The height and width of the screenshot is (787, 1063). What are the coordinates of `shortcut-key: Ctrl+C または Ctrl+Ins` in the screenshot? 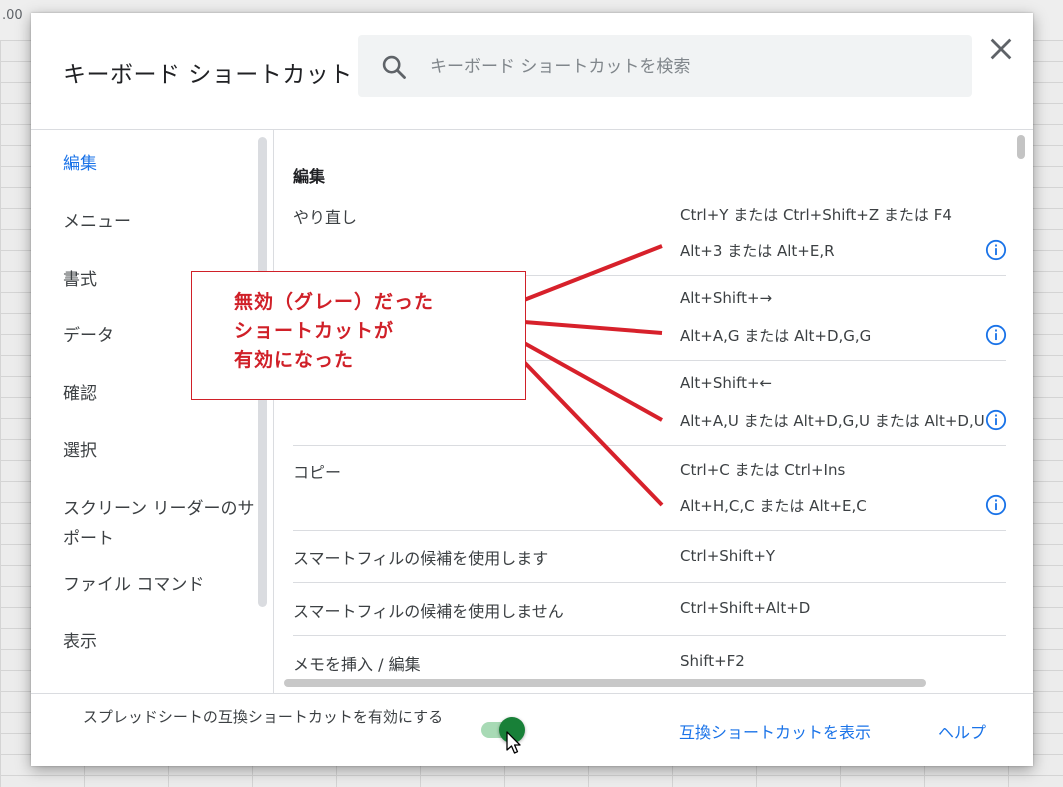 It's located at (763, 470).